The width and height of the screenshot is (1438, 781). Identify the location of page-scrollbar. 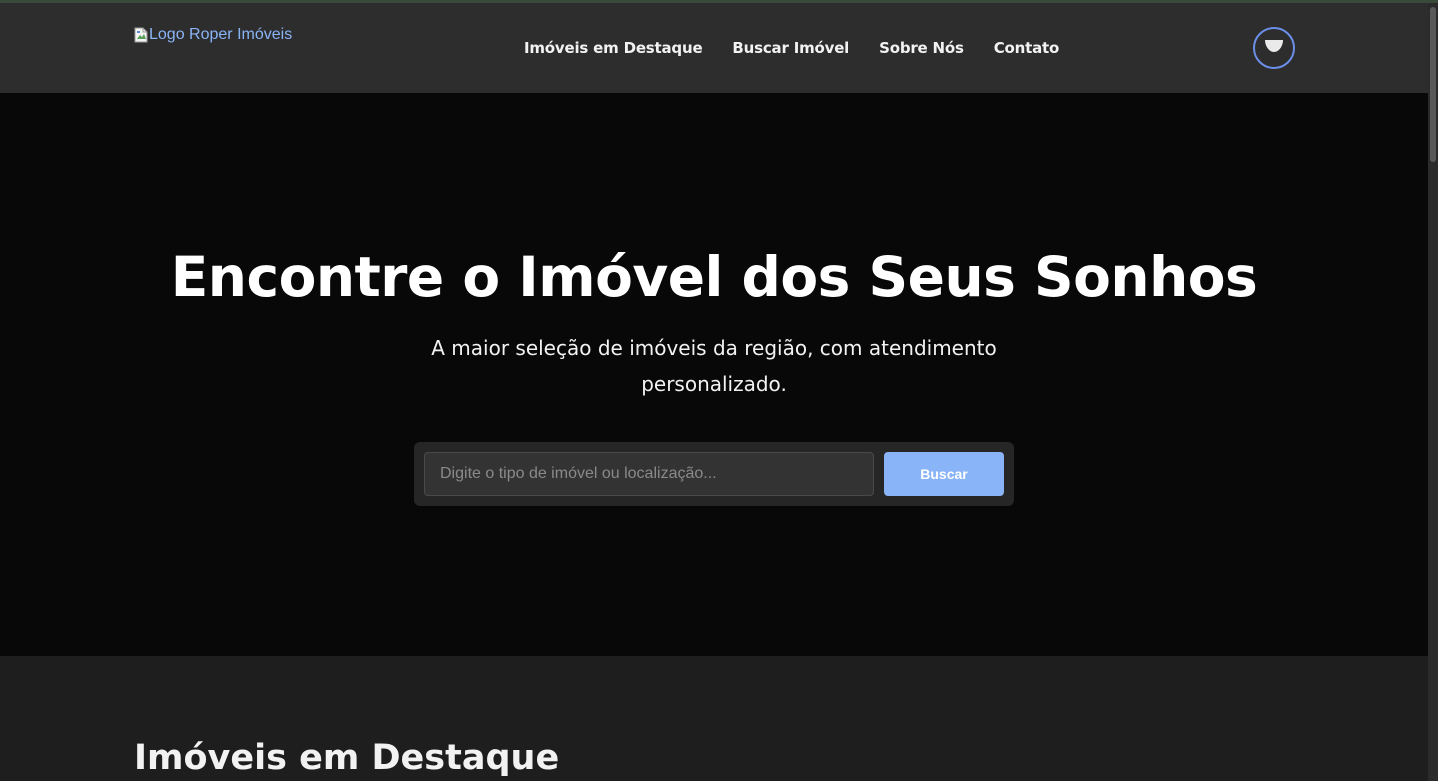
(1433, 392).